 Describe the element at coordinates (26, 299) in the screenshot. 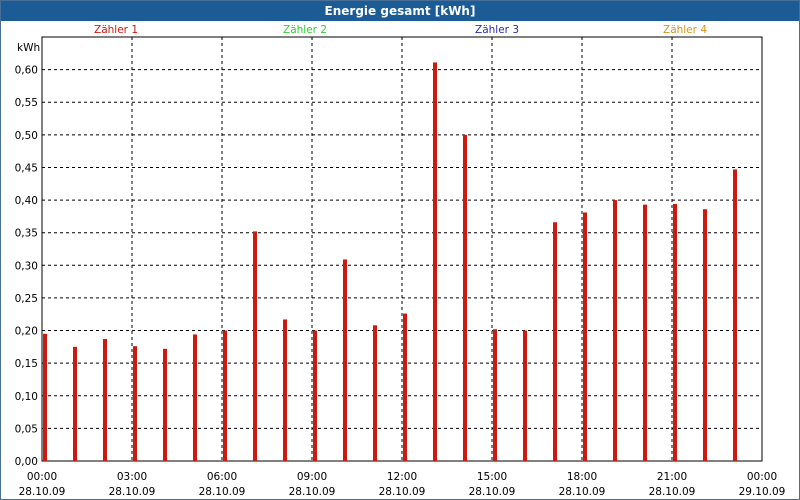

I see `y-tick-label: 0,25` at that location.